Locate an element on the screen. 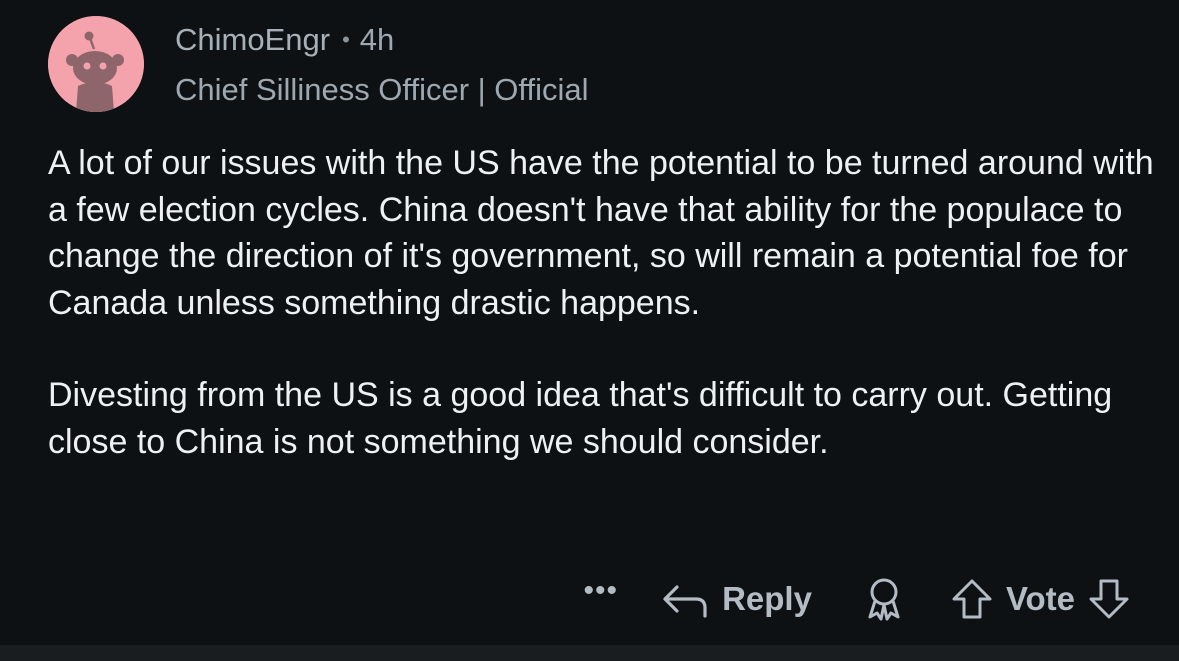 This screenshot has width=1179, height=661. award-button is located at coordinates (884, 599).